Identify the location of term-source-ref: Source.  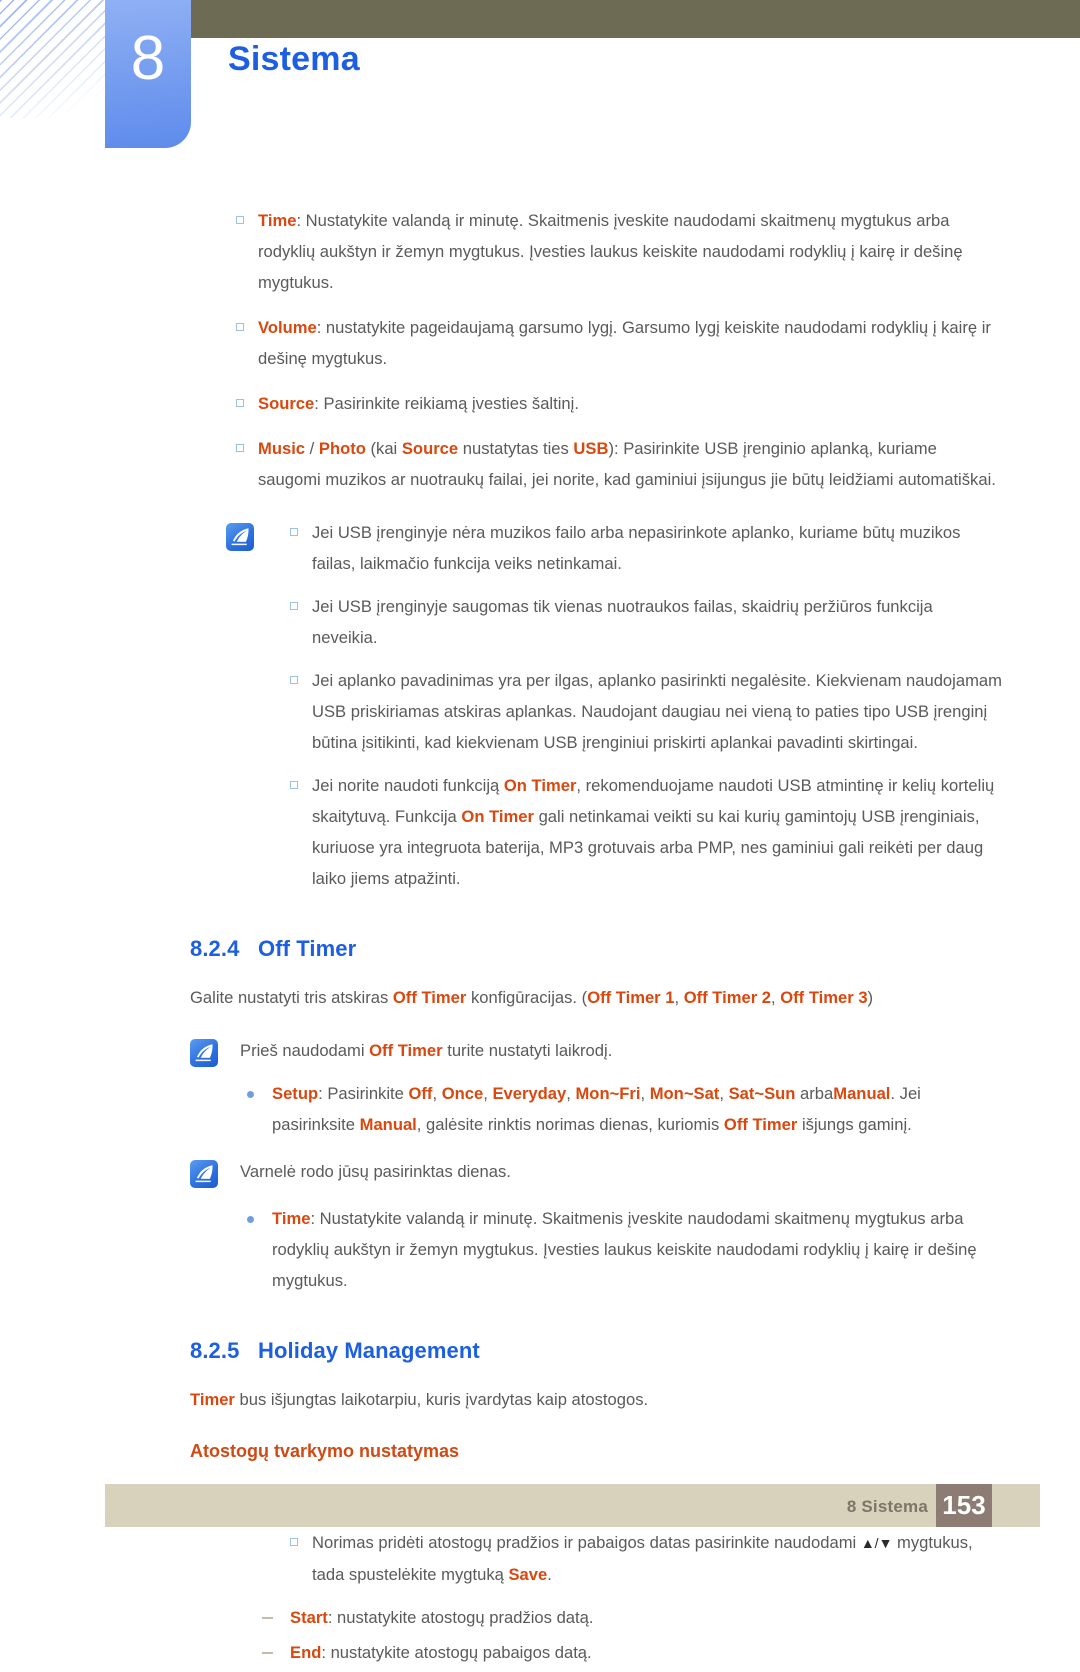
(430, 448).